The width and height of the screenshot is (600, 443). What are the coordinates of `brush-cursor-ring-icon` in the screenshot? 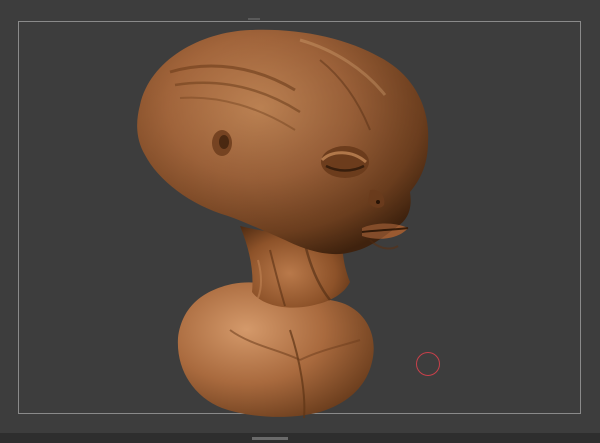 It's located at (428, 364).